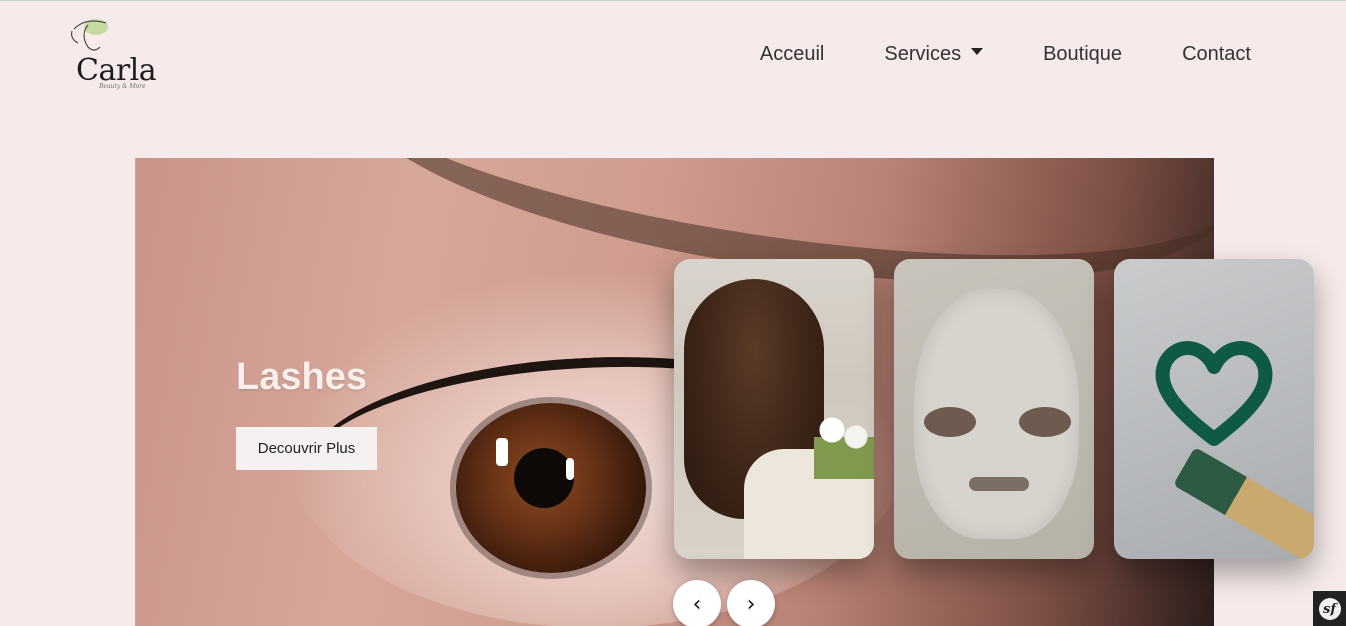  Describe the element at coordinates (999, 484) in the screenshot. I see `face-mask-mouth-hole` at that location.